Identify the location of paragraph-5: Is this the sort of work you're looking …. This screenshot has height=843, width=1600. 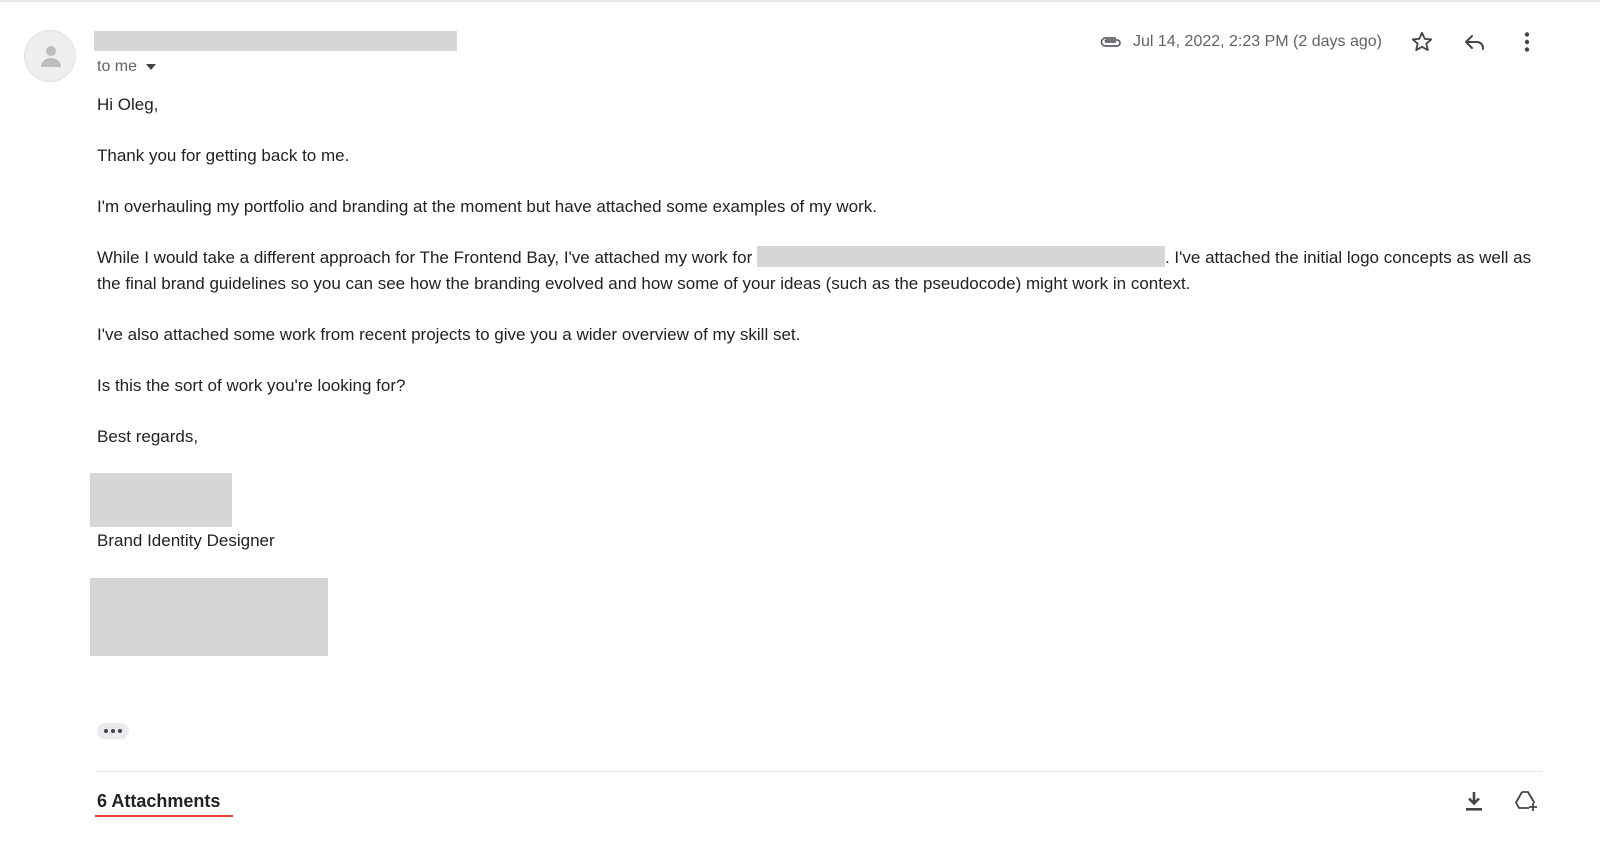
(251, 385).